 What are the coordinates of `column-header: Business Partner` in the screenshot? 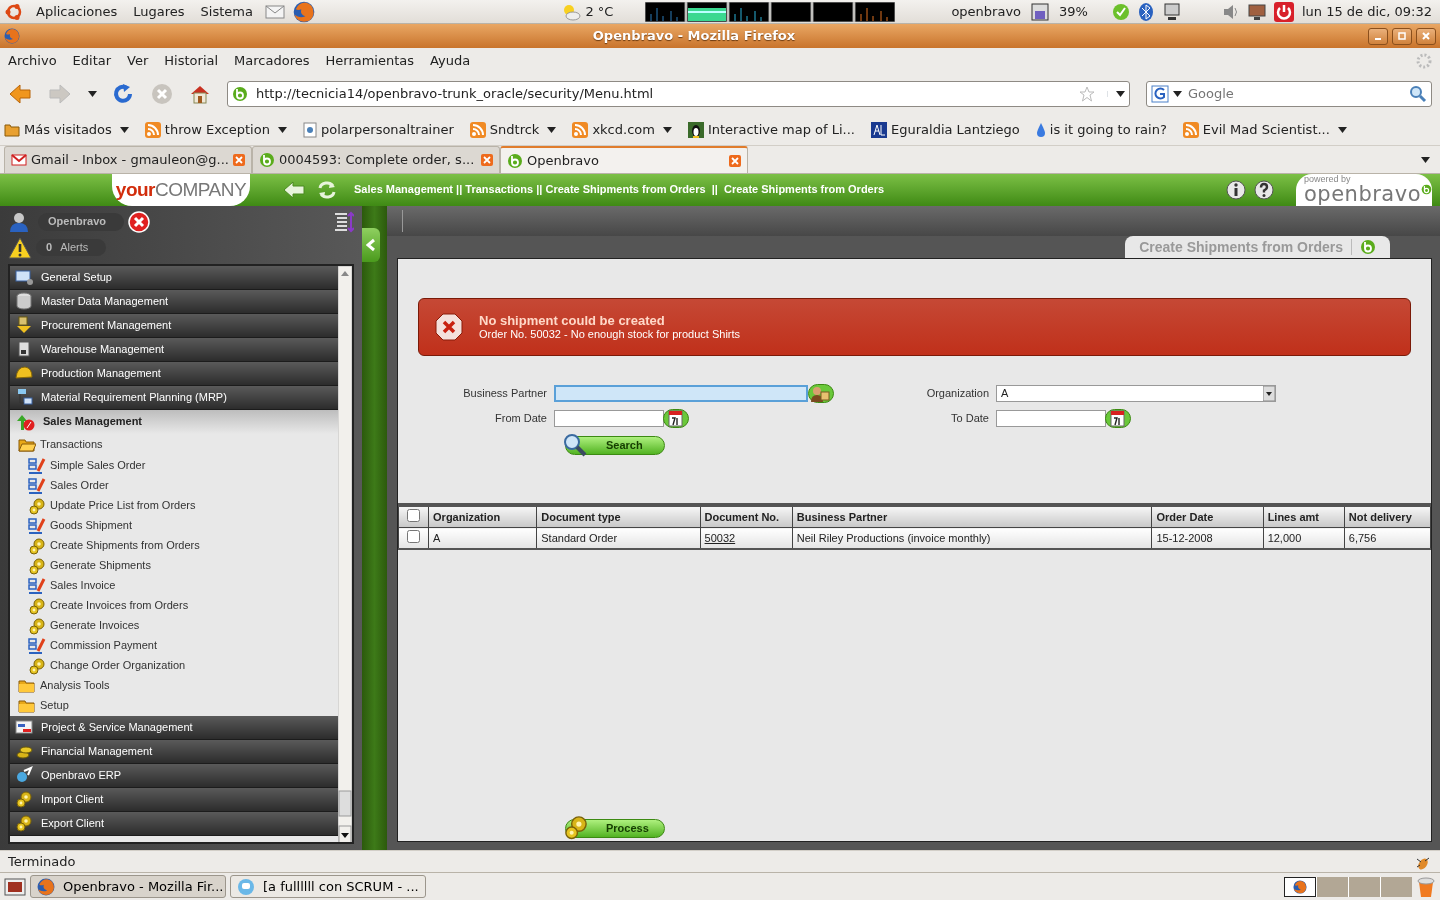 It's located at (972, 516).